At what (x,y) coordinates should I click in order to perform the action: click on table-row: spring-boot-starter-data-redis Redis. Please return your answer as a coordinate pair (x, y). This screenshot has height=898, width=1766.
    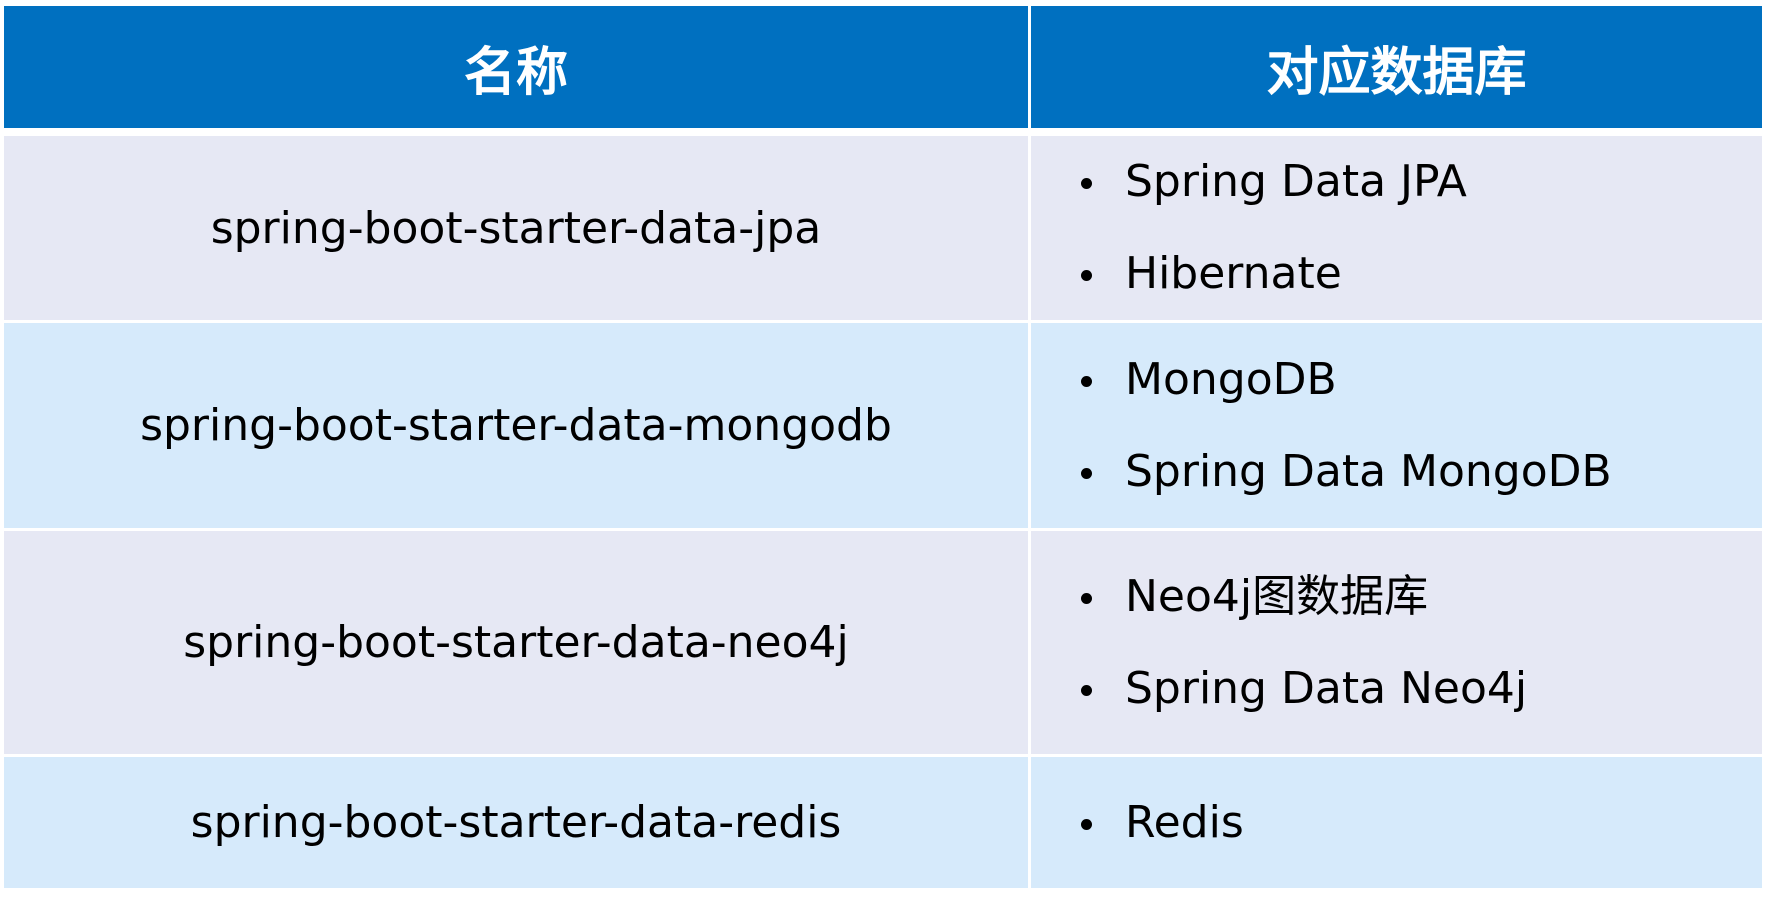
    Looking at the image, I should click on (883, 824).